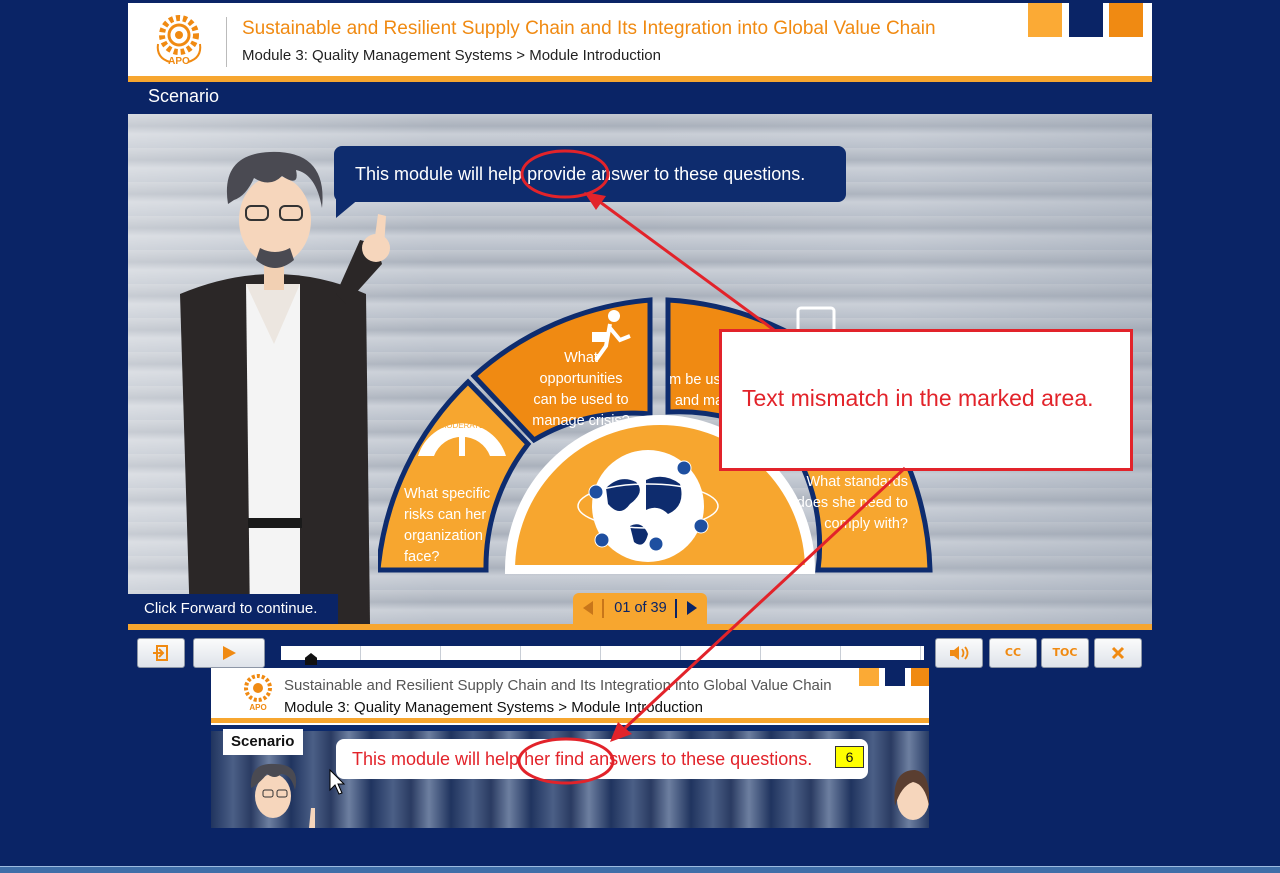 This screenshot has width=1280, height=873. Describe the element at coordinates (1045, 20) in the screenshot. I see `accent-square-light` at that location.